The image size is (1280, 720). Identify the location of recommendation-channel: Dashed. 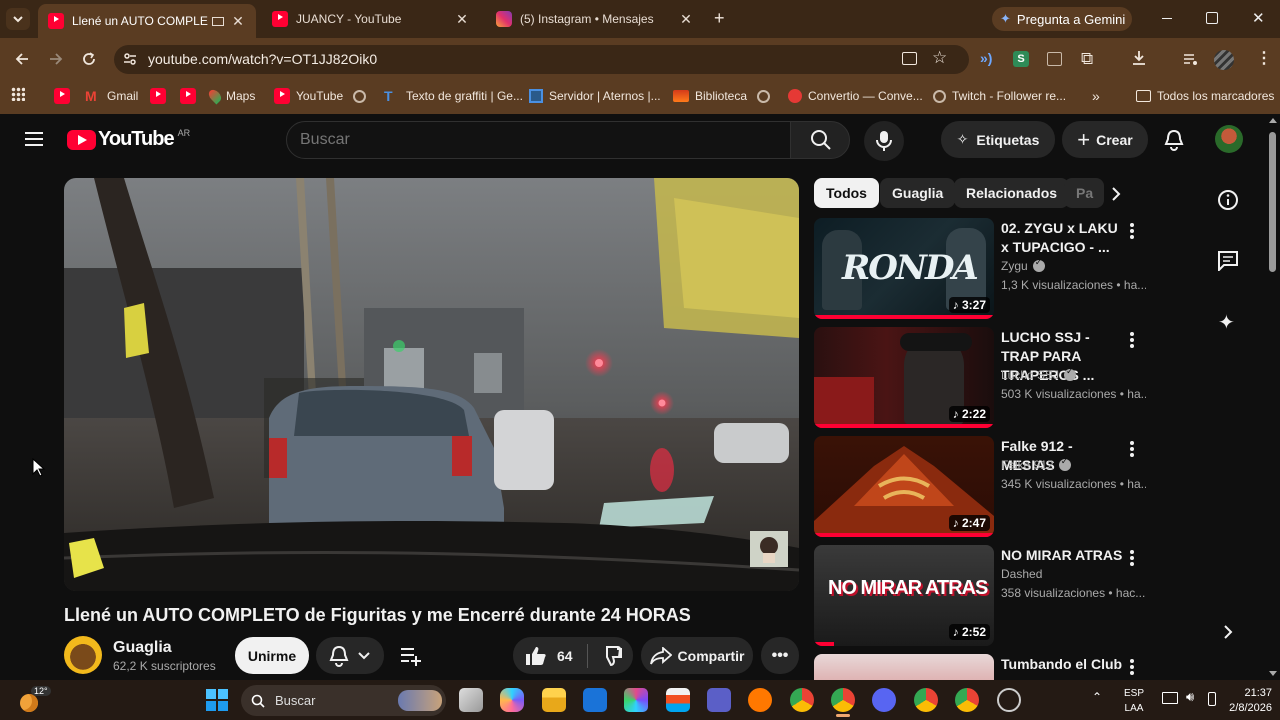
(1021, 574).